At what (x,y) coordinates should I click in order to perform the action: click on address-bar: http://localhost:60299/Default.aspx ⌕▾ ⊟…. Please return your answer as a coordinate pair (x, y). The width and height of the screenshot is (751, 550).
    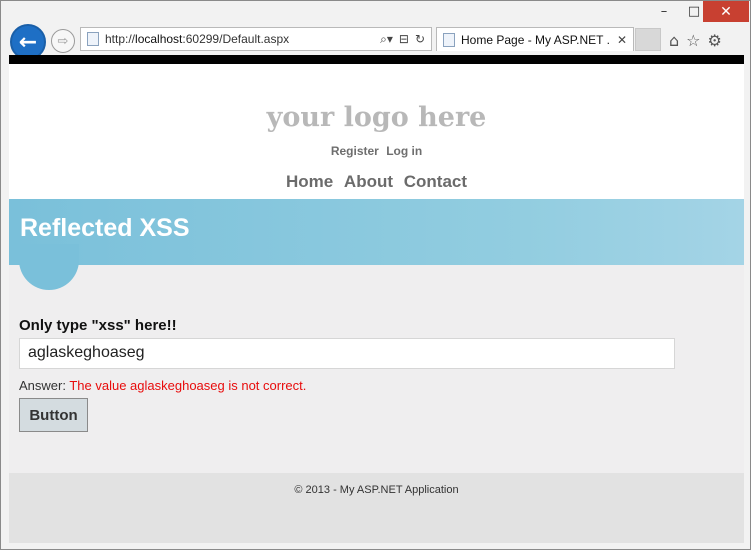
    Looking at the image, I should click on (256, 39).